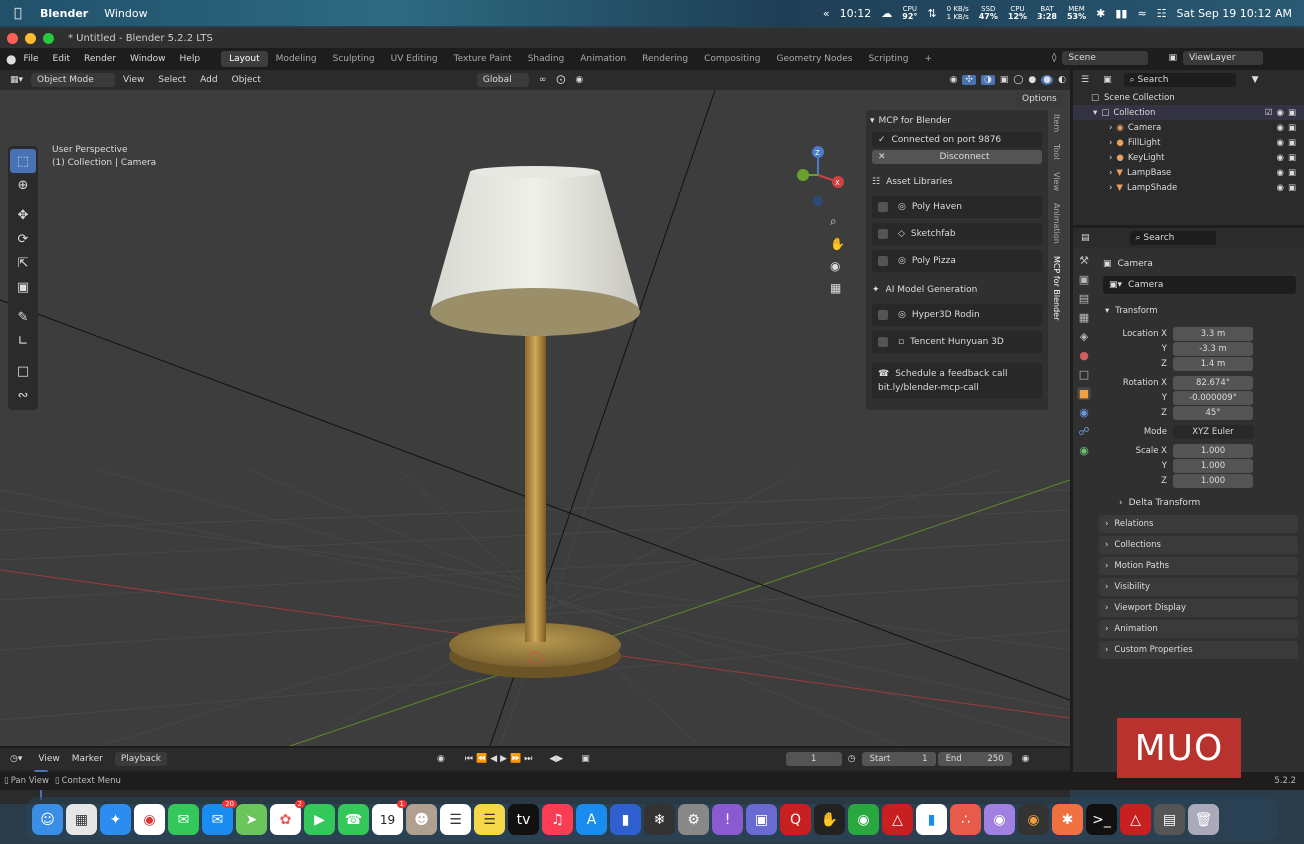  Describe the element at coordinates (125, 13) in the screenshot. I see `menubar-window: Window` at that location.